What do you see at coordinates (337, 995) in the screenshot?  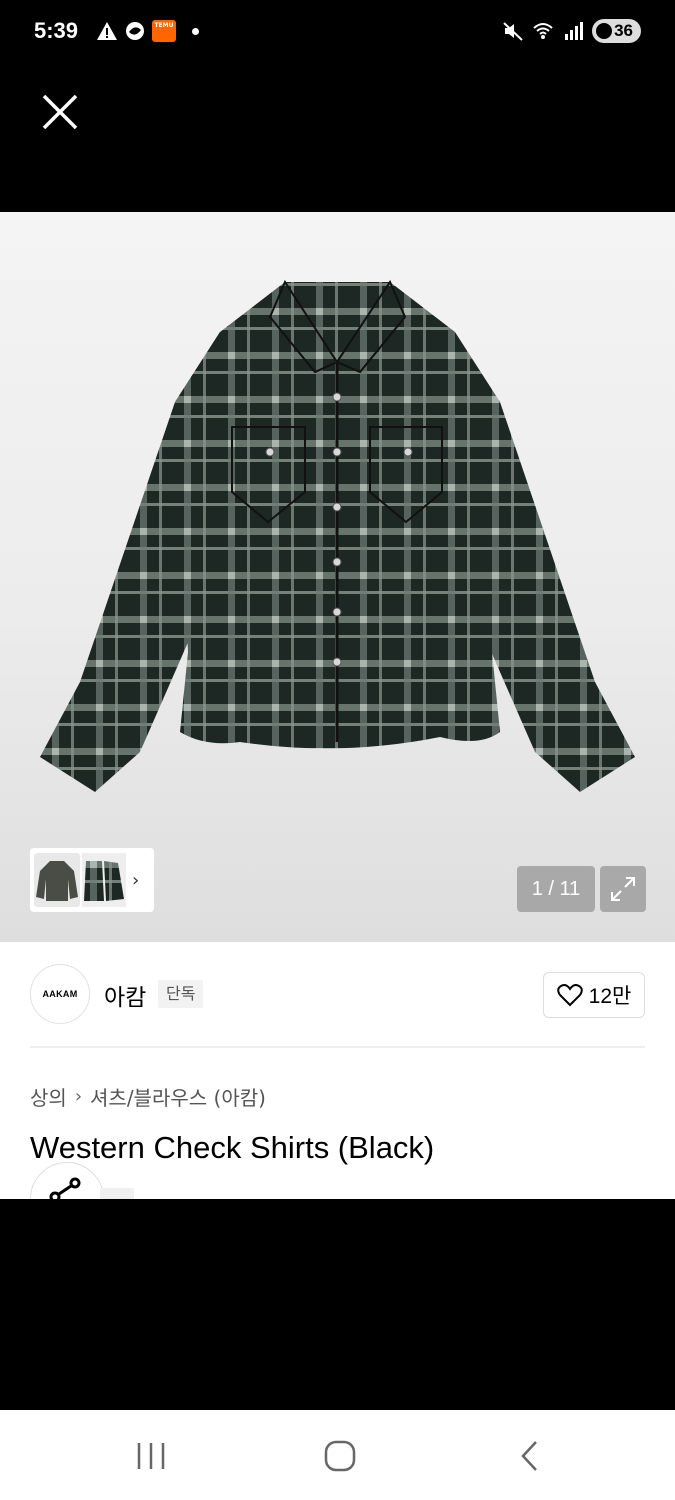 I see `brand-row: AAKAM 아캄 단독 12만` at bounding box center [337, 995].